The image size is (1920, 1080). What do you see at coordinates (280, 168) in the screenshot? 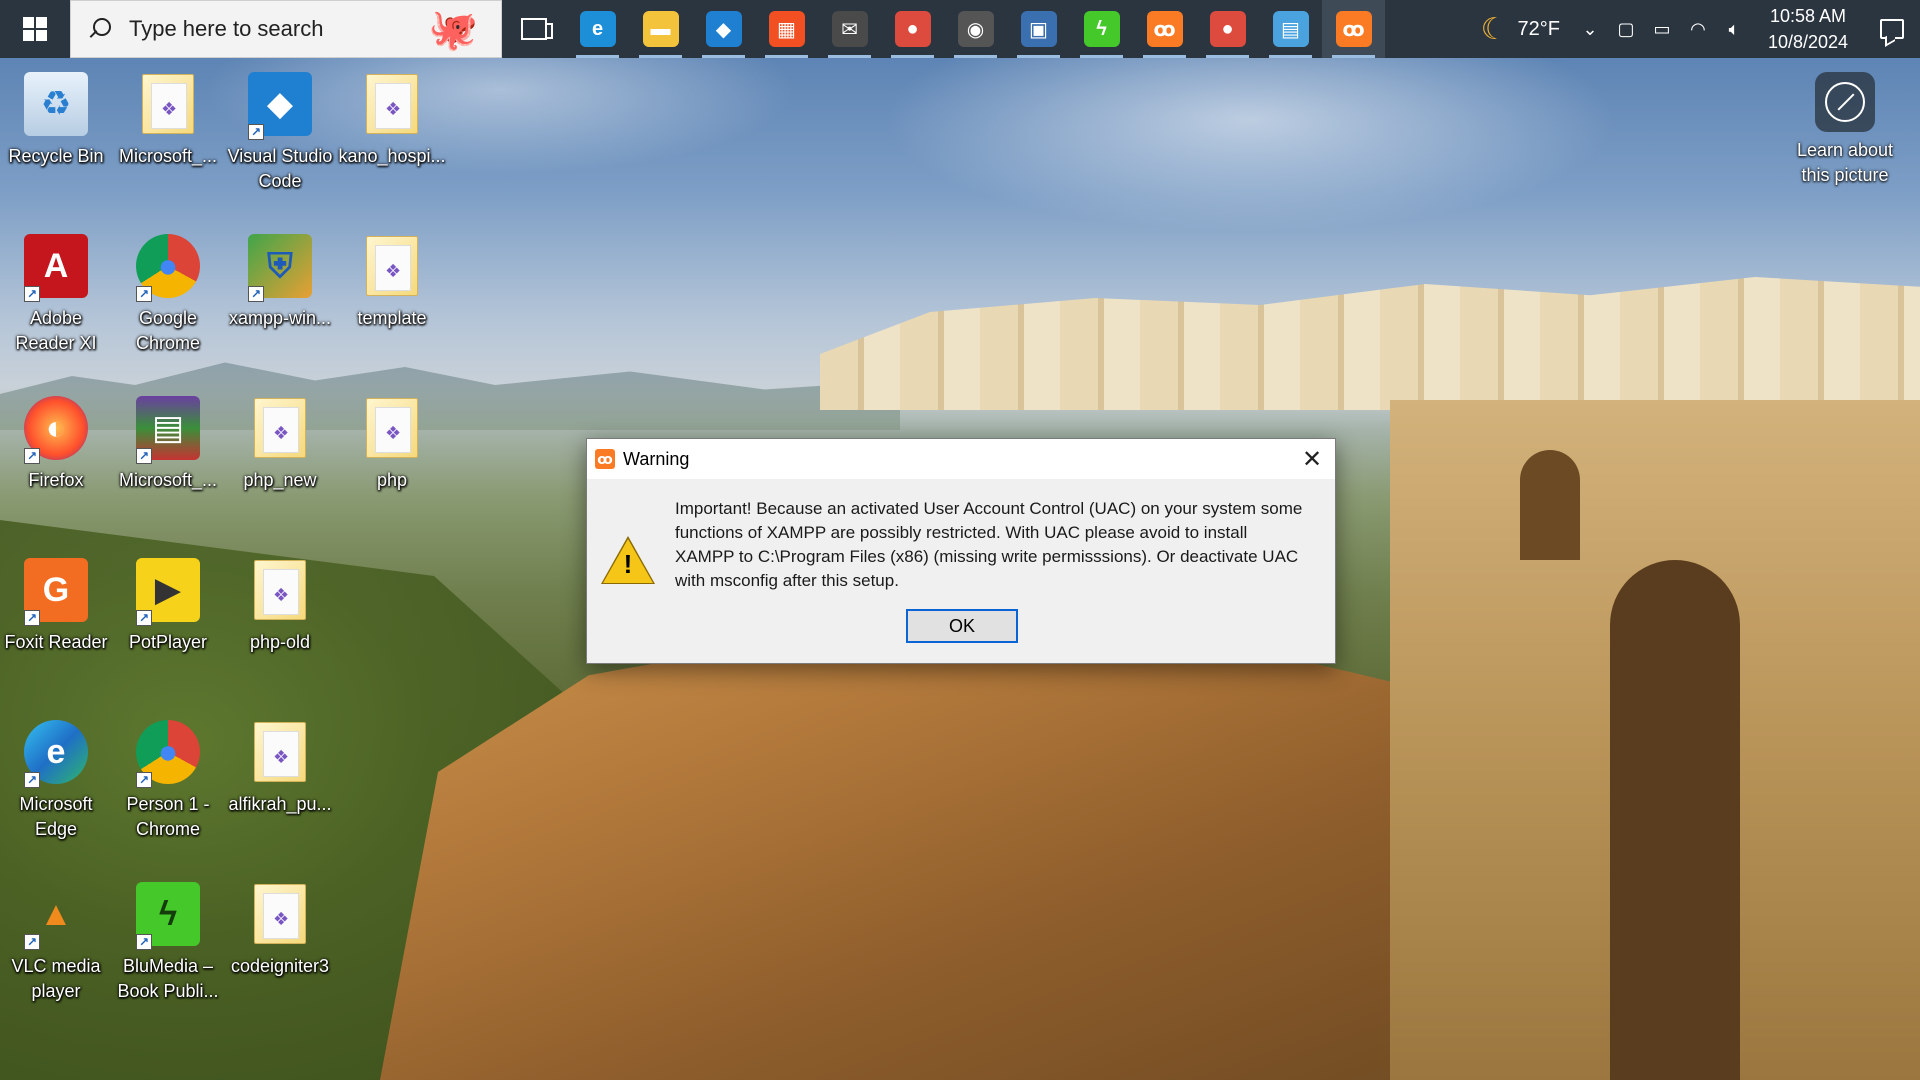
I see `desktop-icon-label: Visual Studio Code` at bounding box center [280, 168].